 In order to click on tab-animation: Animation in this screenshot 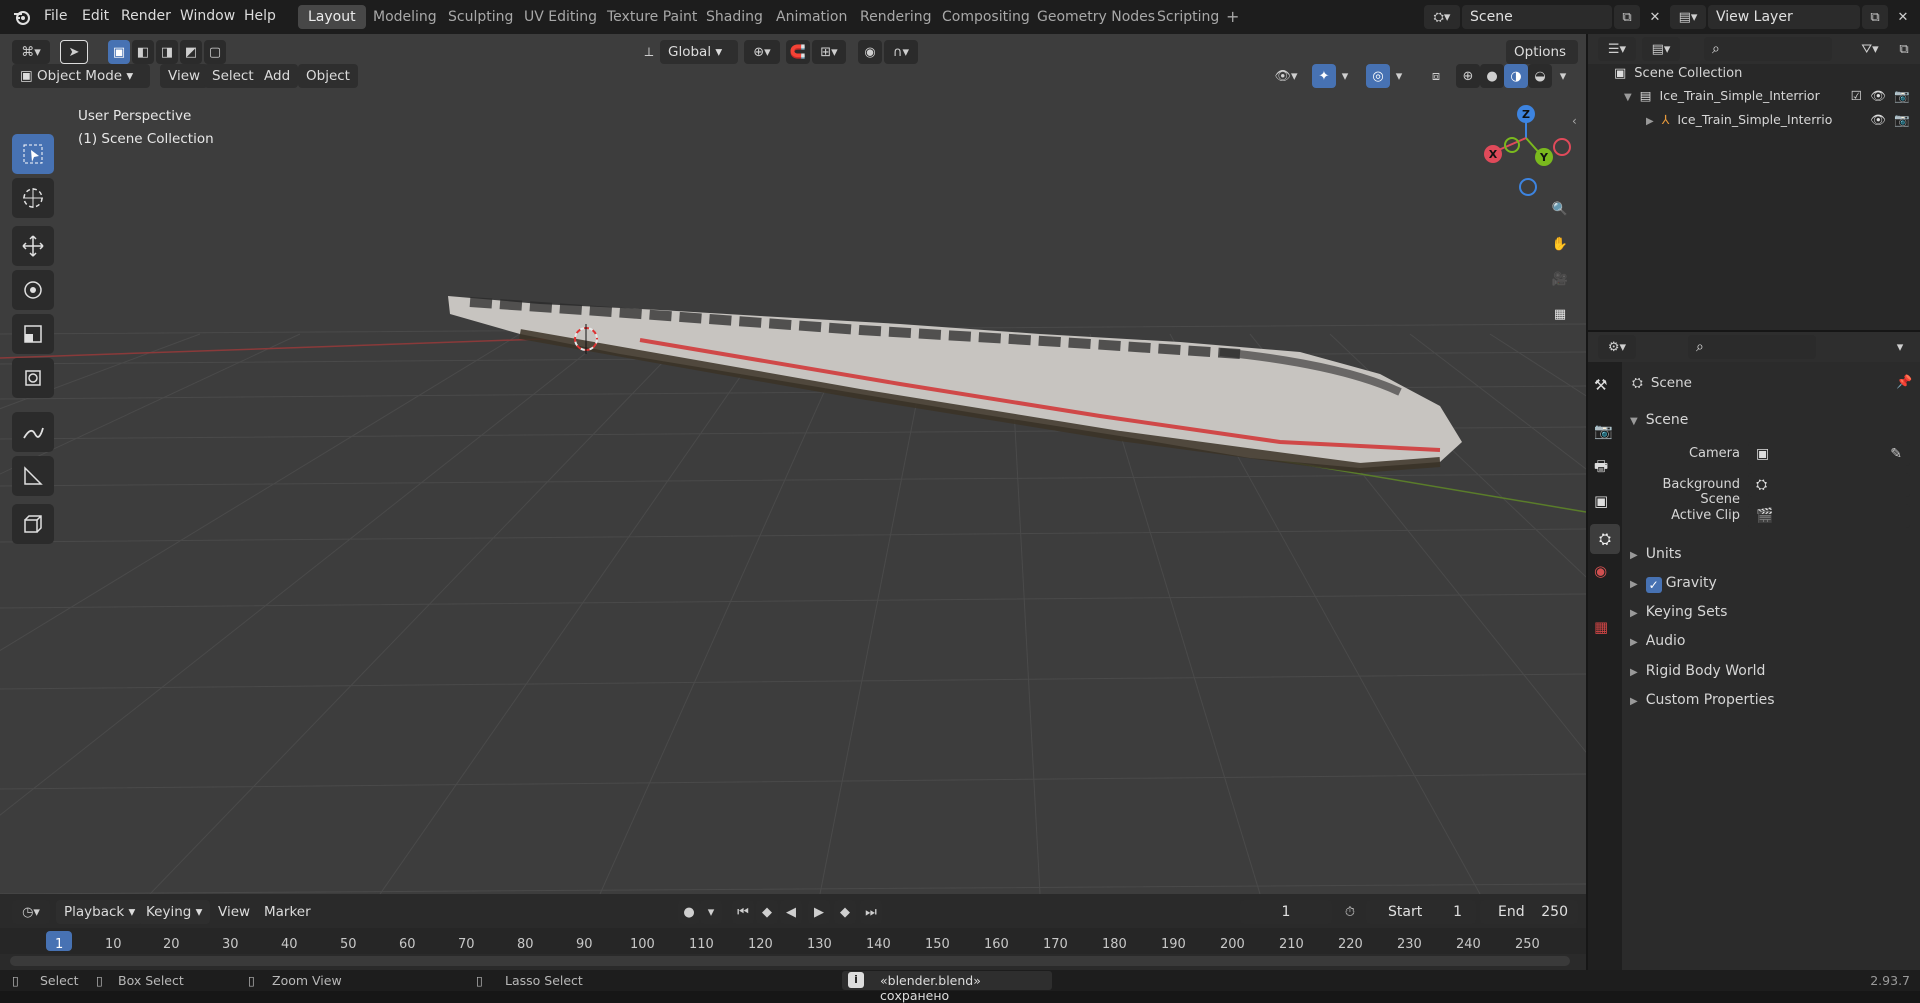, I will do `click(811, 17)`.